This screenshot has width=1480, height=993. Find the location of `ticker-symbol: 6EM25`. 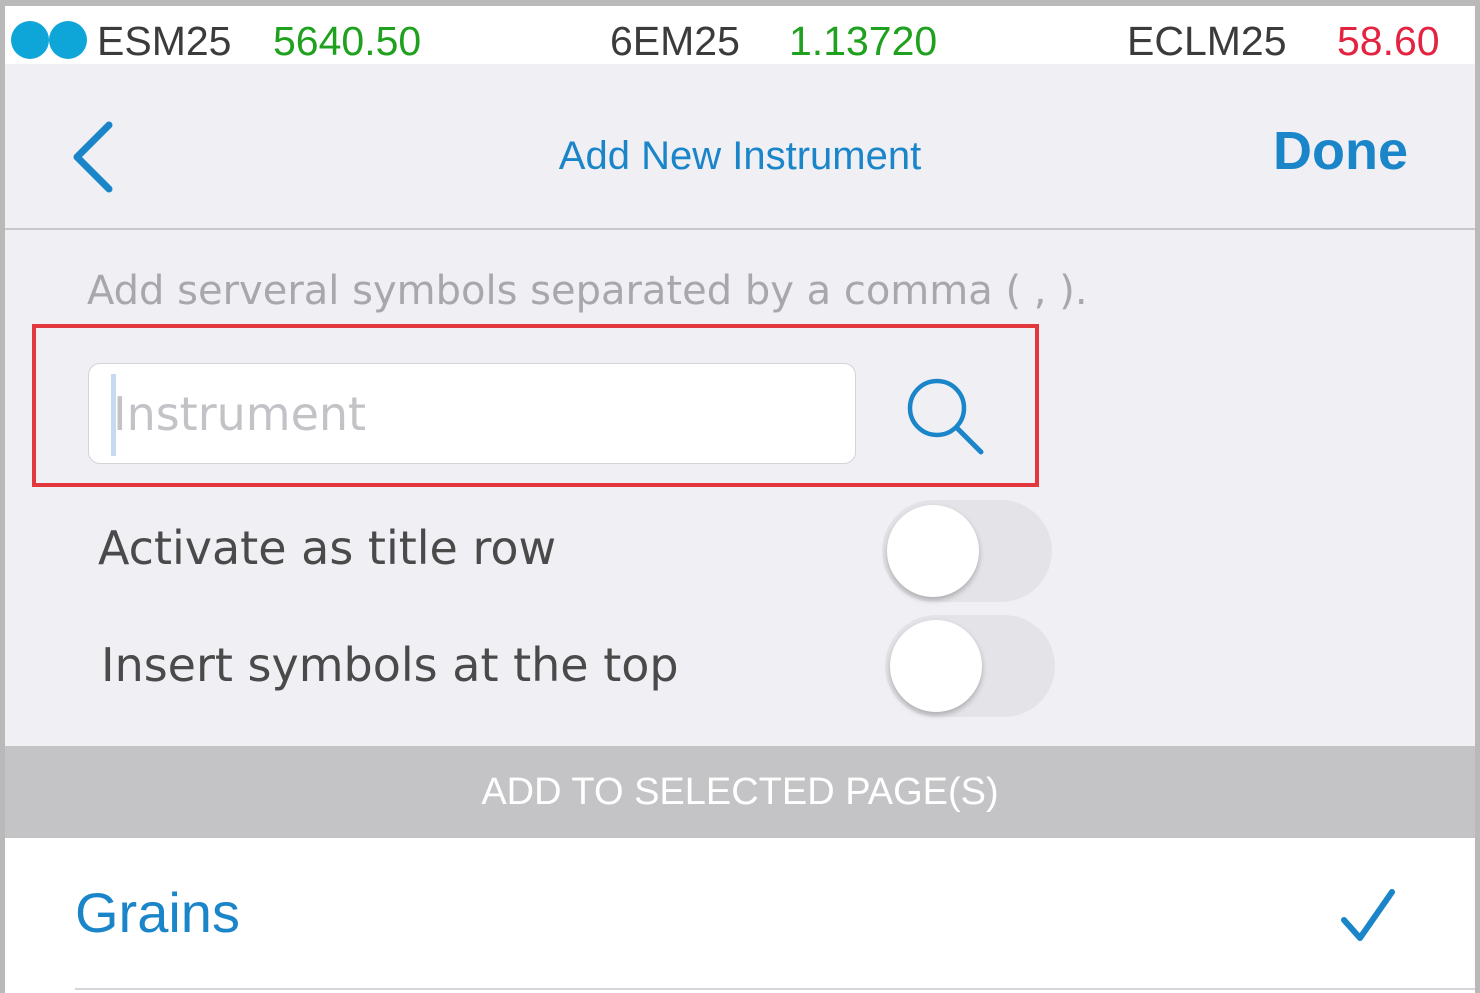

ticker-symbol: 6EM25 is located at coordinates (675, 41).